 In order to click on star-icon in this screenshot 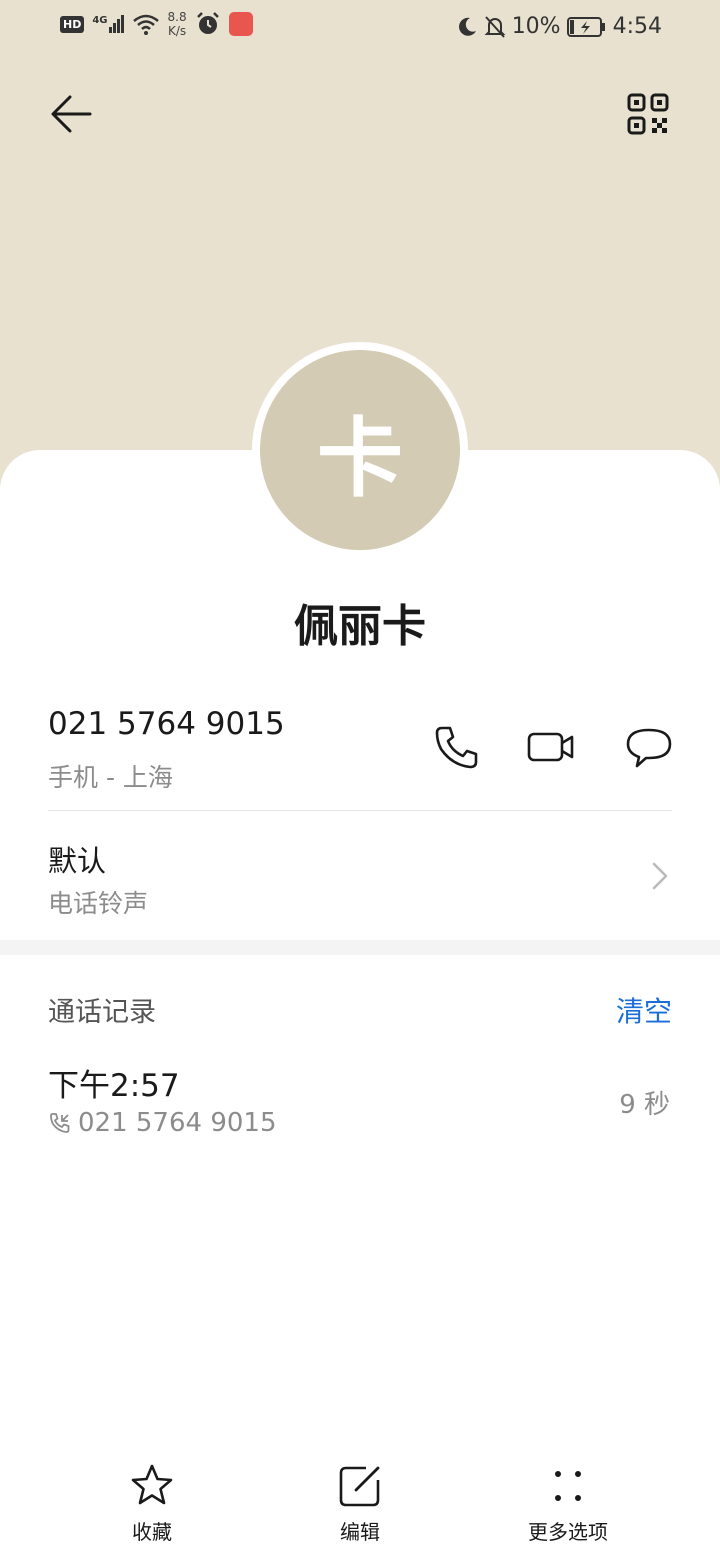, I will do `click(152, 1484)`.